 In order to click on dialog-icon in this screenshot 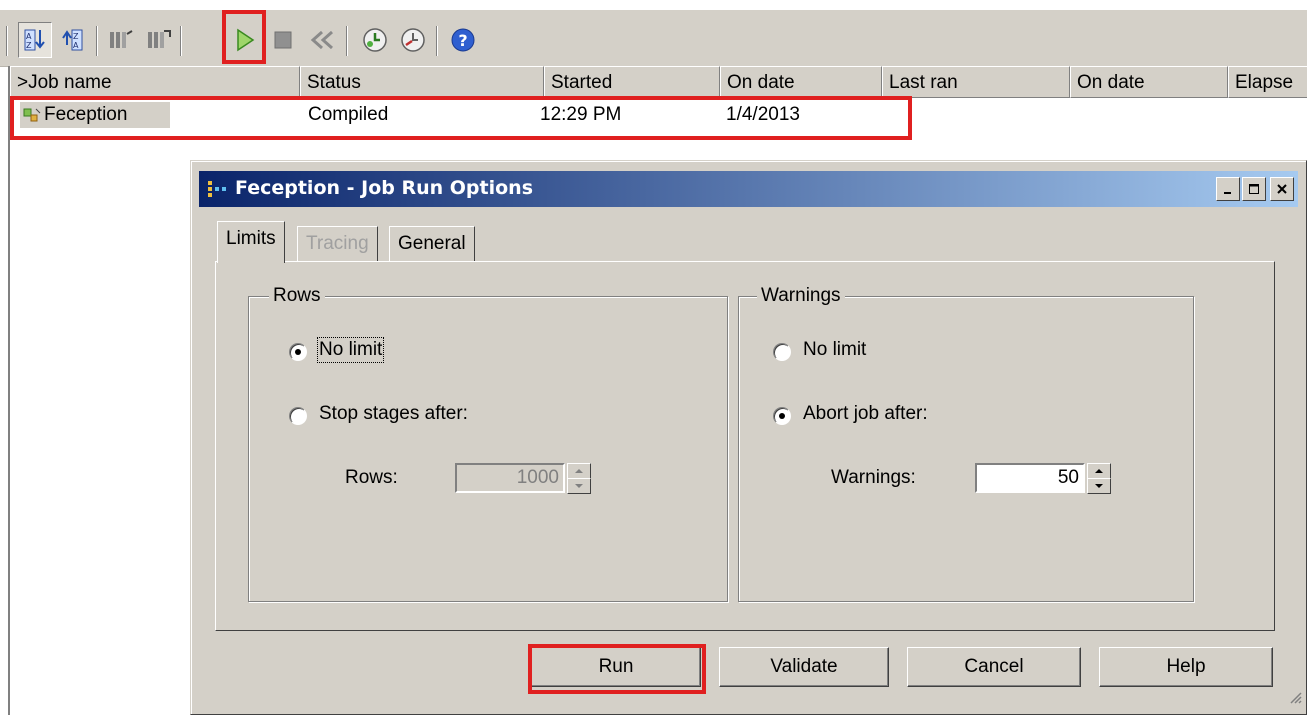, I will do `click(218, 192)`.